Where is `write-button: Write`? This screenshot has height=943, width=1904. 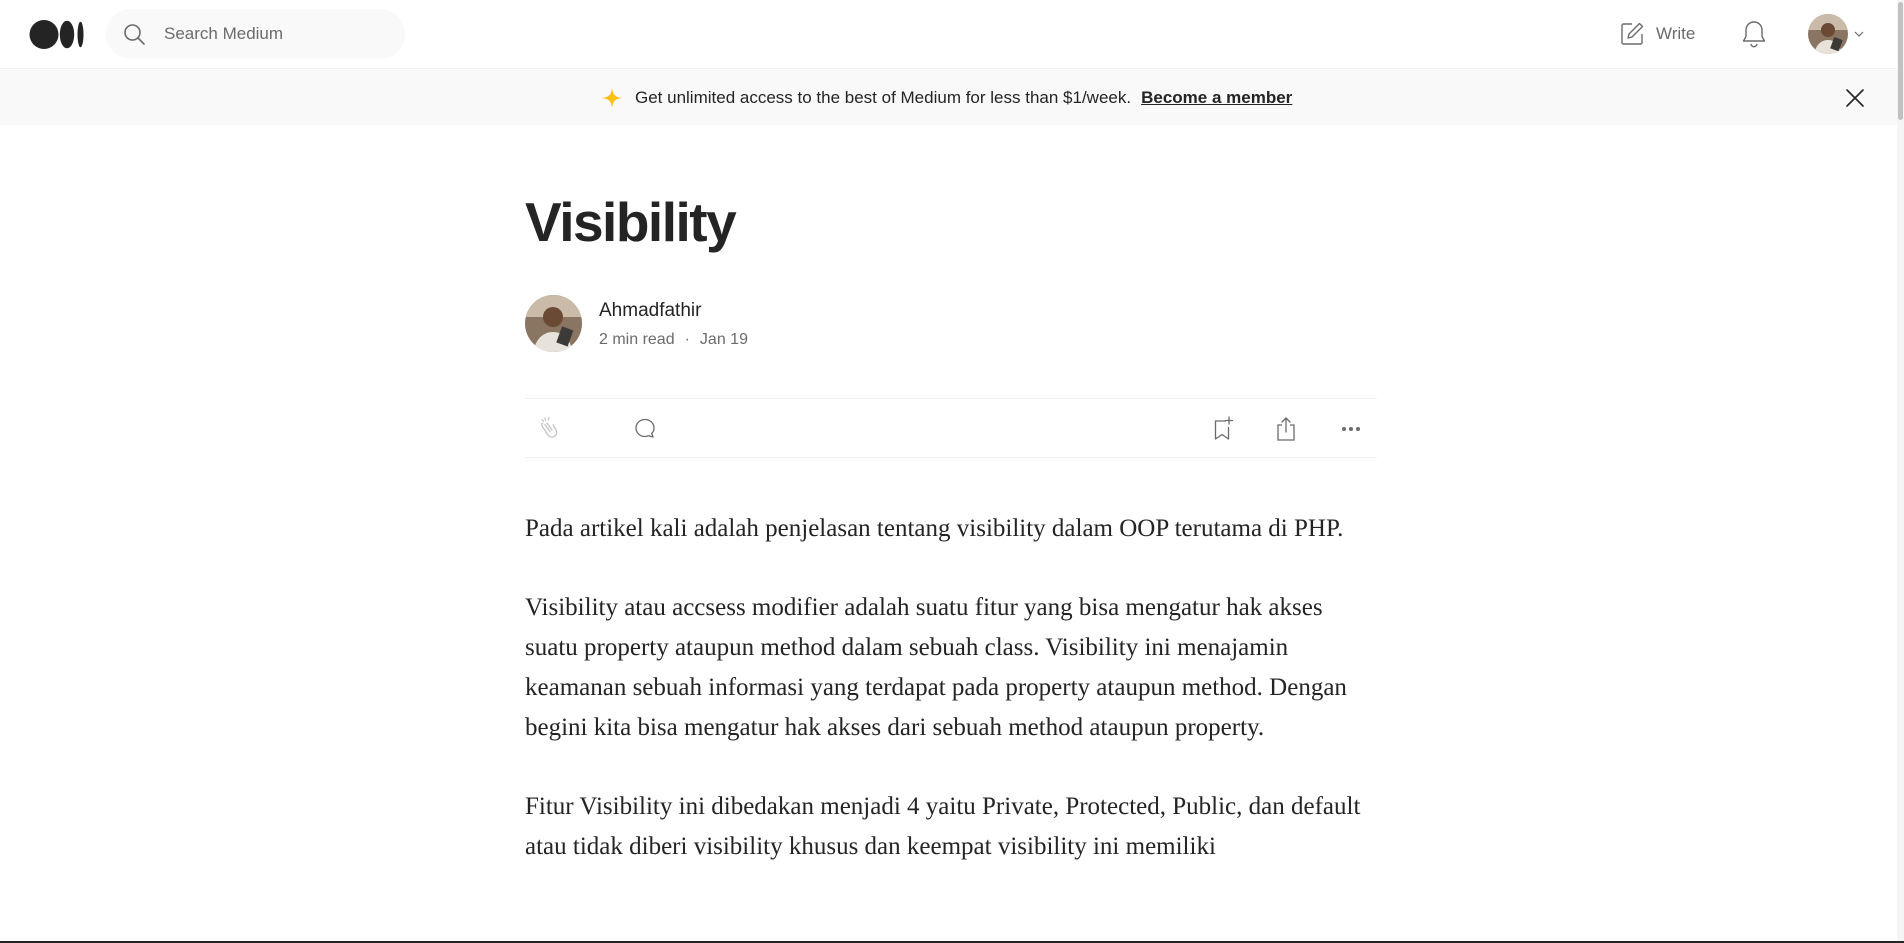
write-button: Write is located at coordinates (1656, 34).